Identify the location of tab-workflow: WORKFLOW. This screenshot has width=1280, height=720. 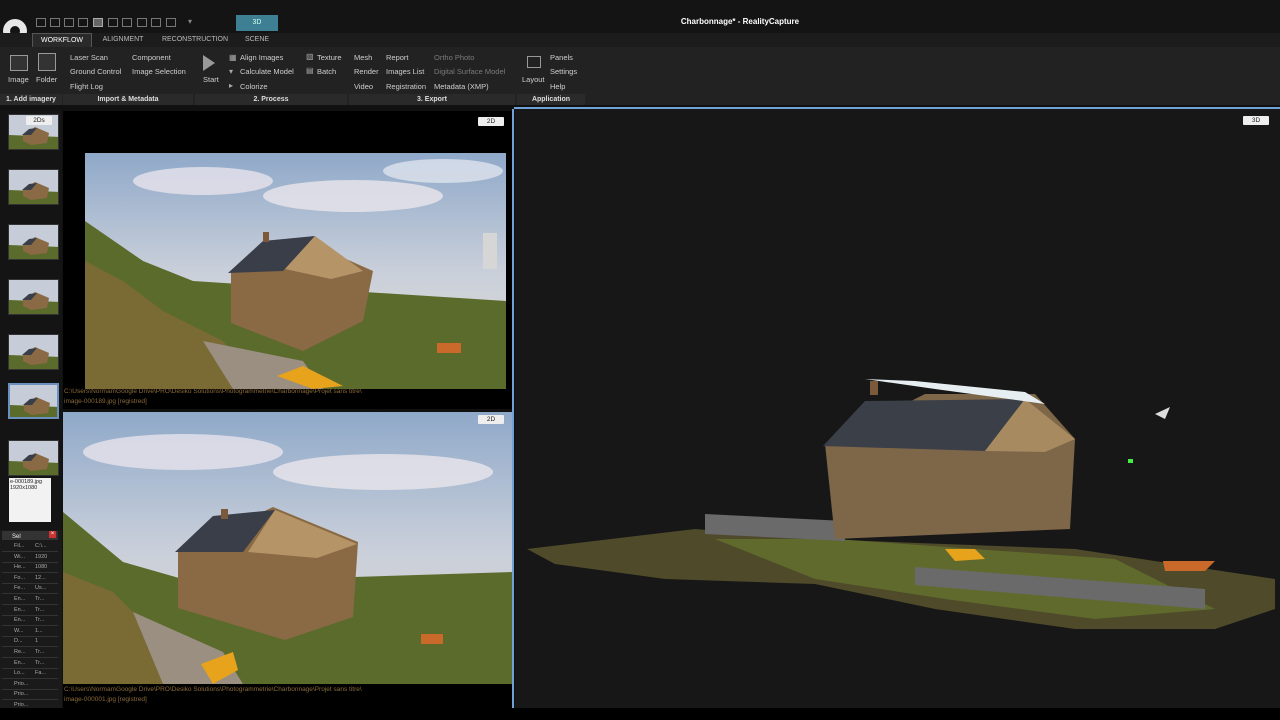
(62, 40).